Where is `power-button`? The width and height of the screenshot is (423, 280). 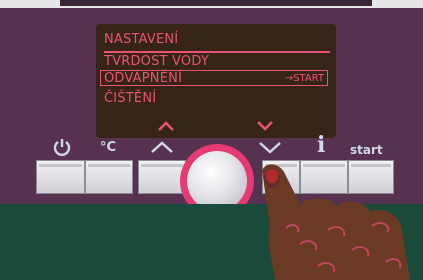
power-button is located at coordinates (60, 177).